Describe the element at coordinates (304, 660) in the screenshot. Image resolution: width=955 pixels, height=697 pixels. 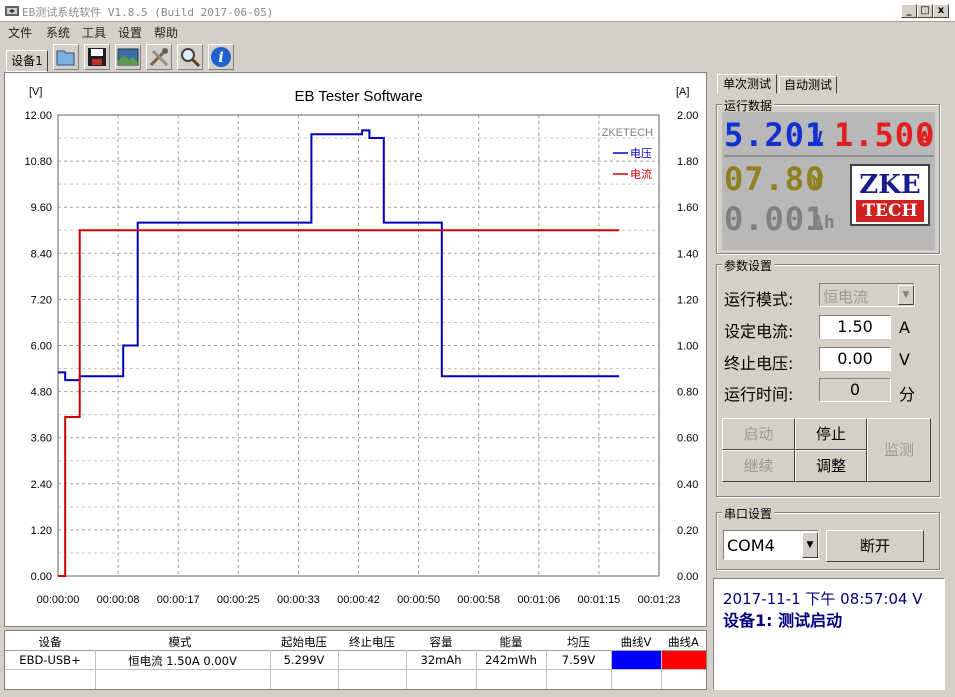
I see `cell-start-voltage: 5.299V` at that location.